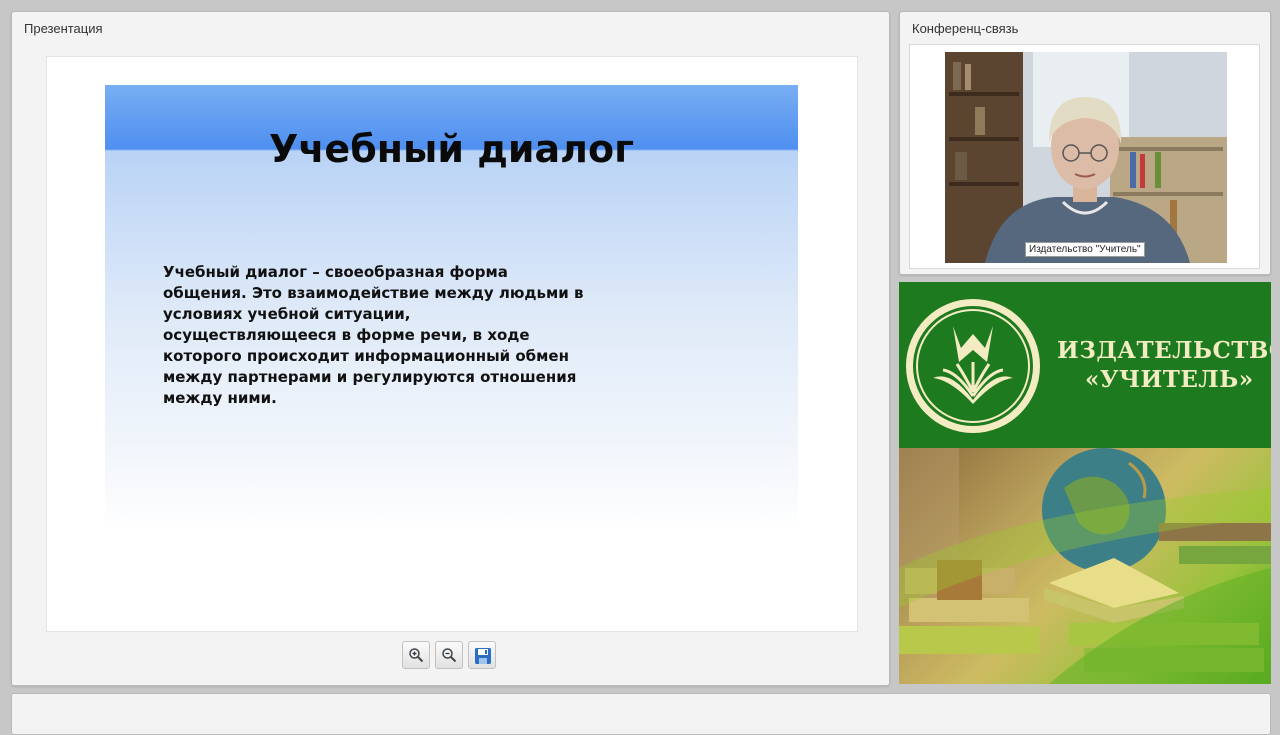 This screenshot has width=1280, height=735. I want to click on presentation-panel-title: Презентация, so click(63, 28).